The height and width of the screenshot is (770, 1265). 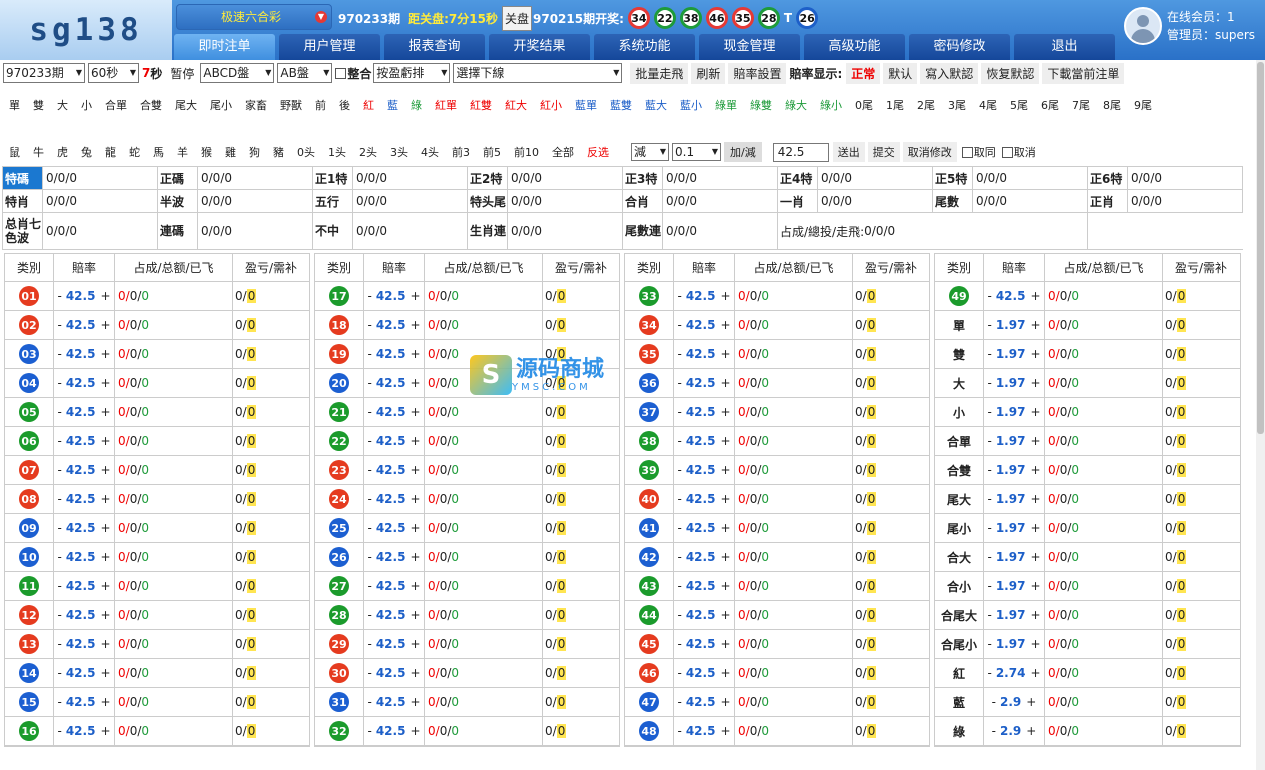 What do you see at coordinates (643, 231) in the screenshot?
I see `summary-label: 尾數連` at bounding box center [643, 231].